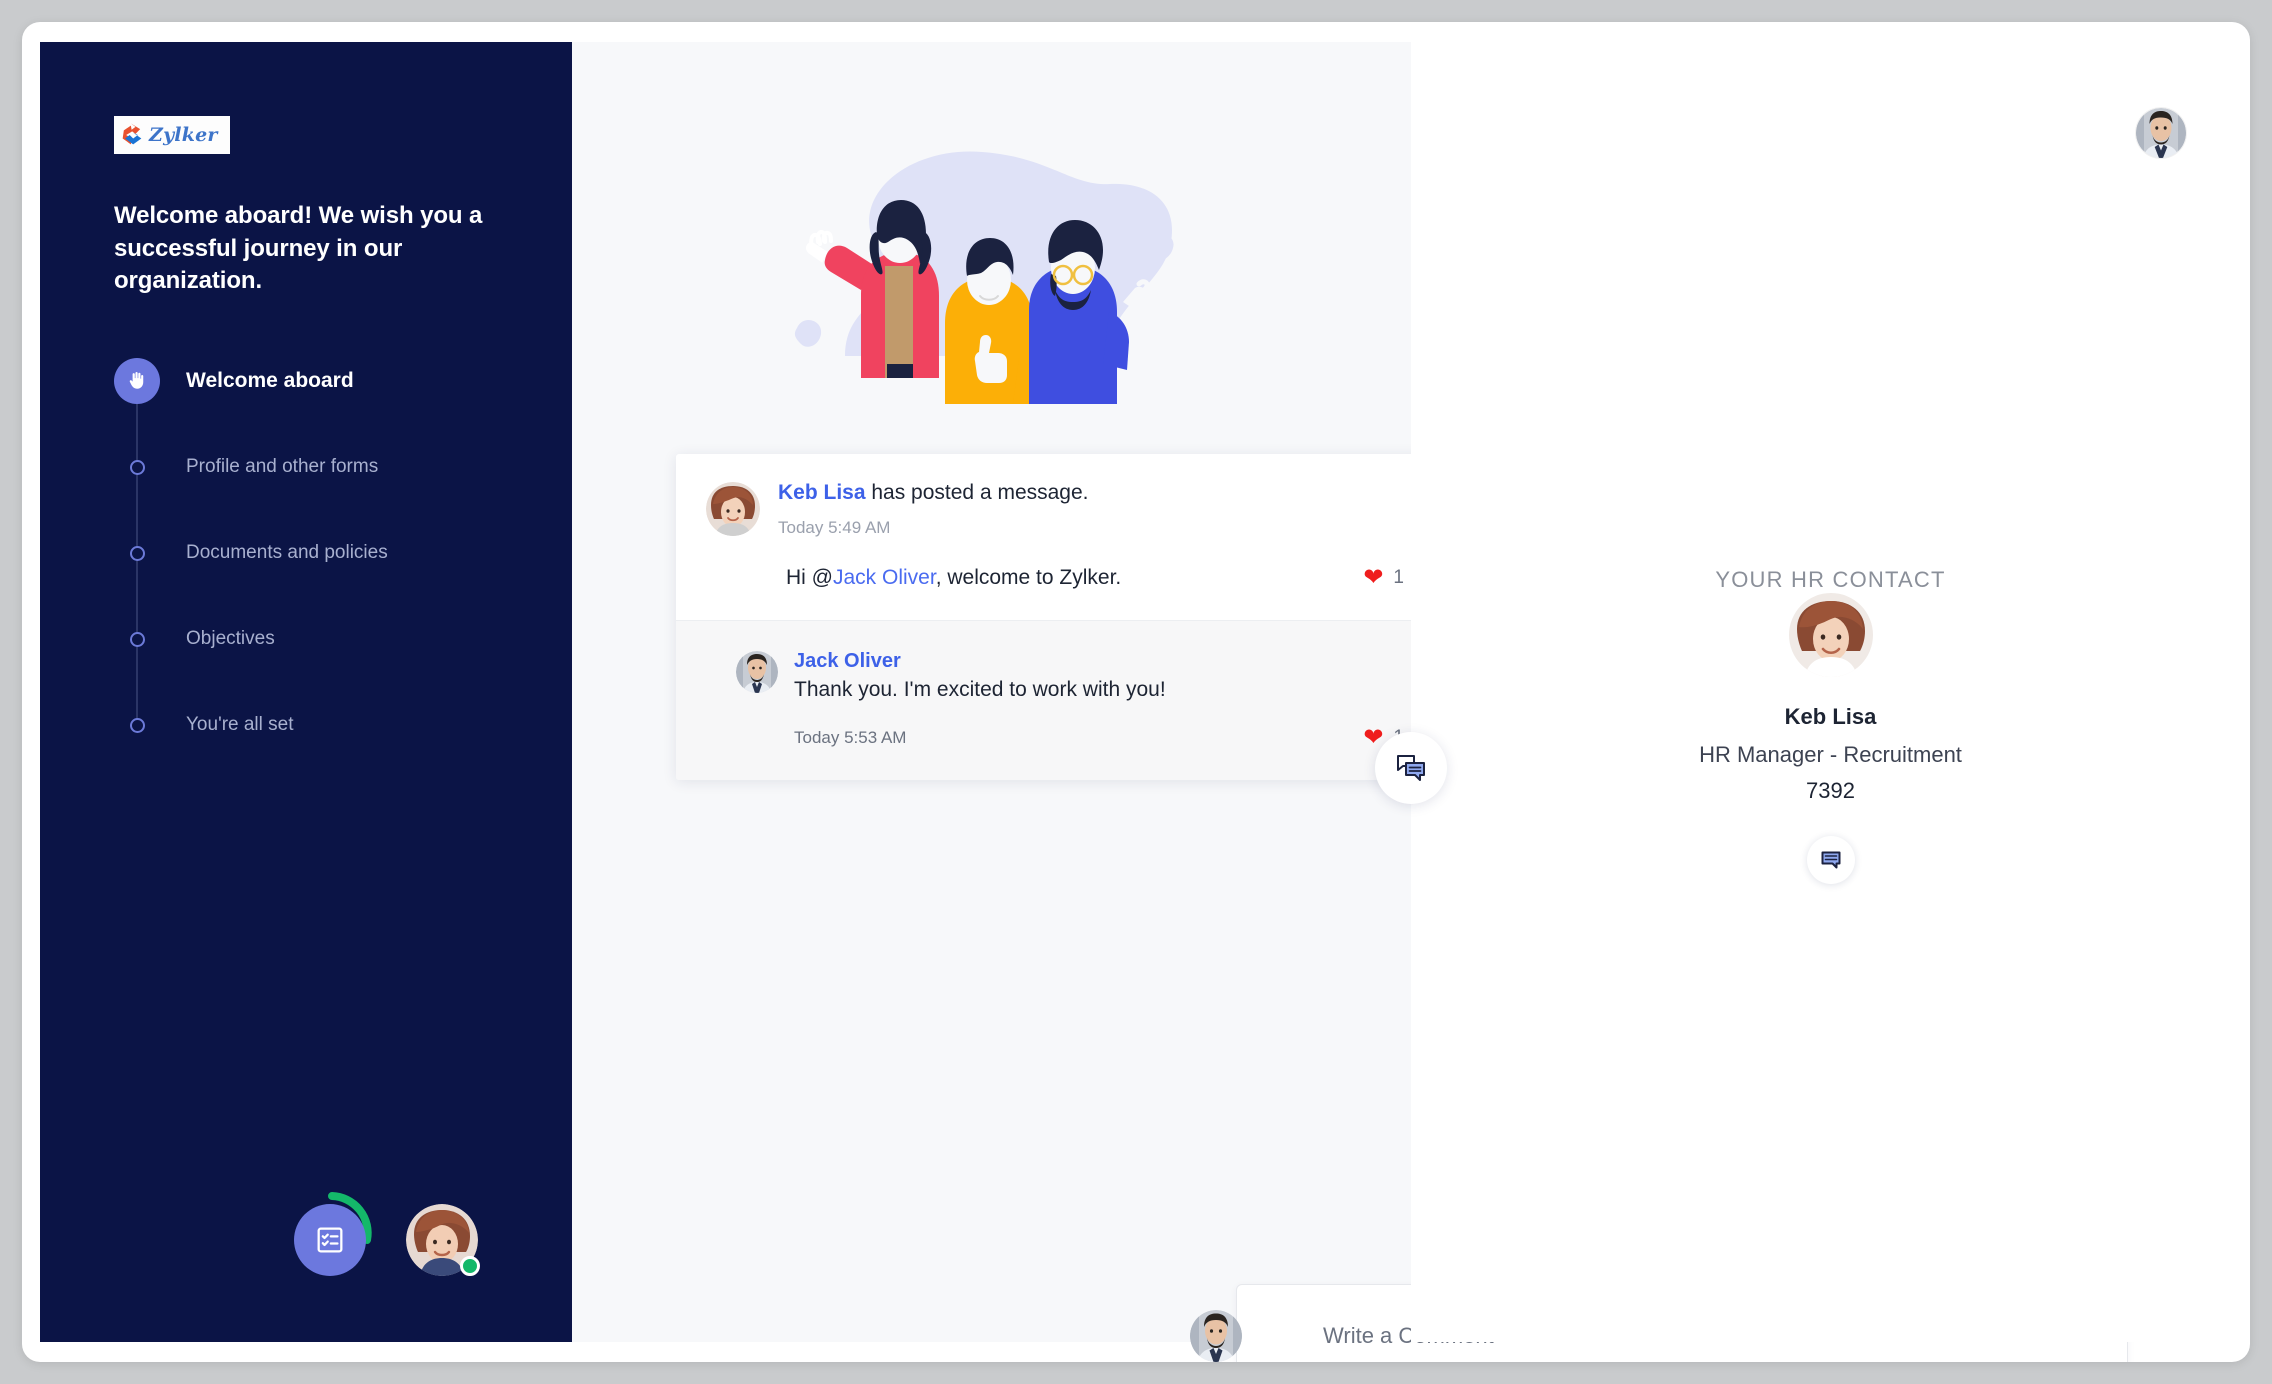  I want to click on chat-bubble-icon, so click(1830, 860).